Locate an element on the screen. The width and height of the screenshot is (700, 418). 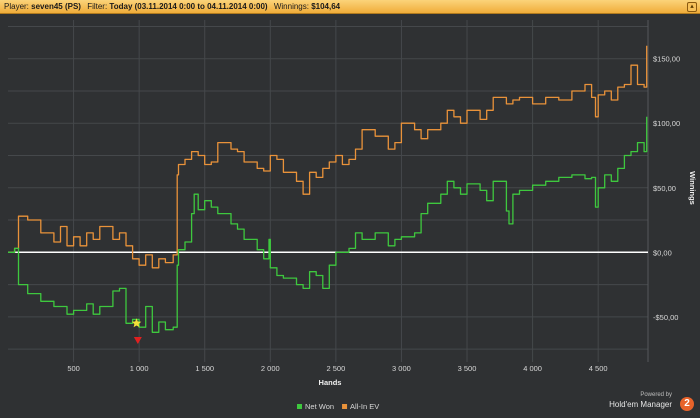
y-tick-label: $0,00 is located at coordinates (662, 252).